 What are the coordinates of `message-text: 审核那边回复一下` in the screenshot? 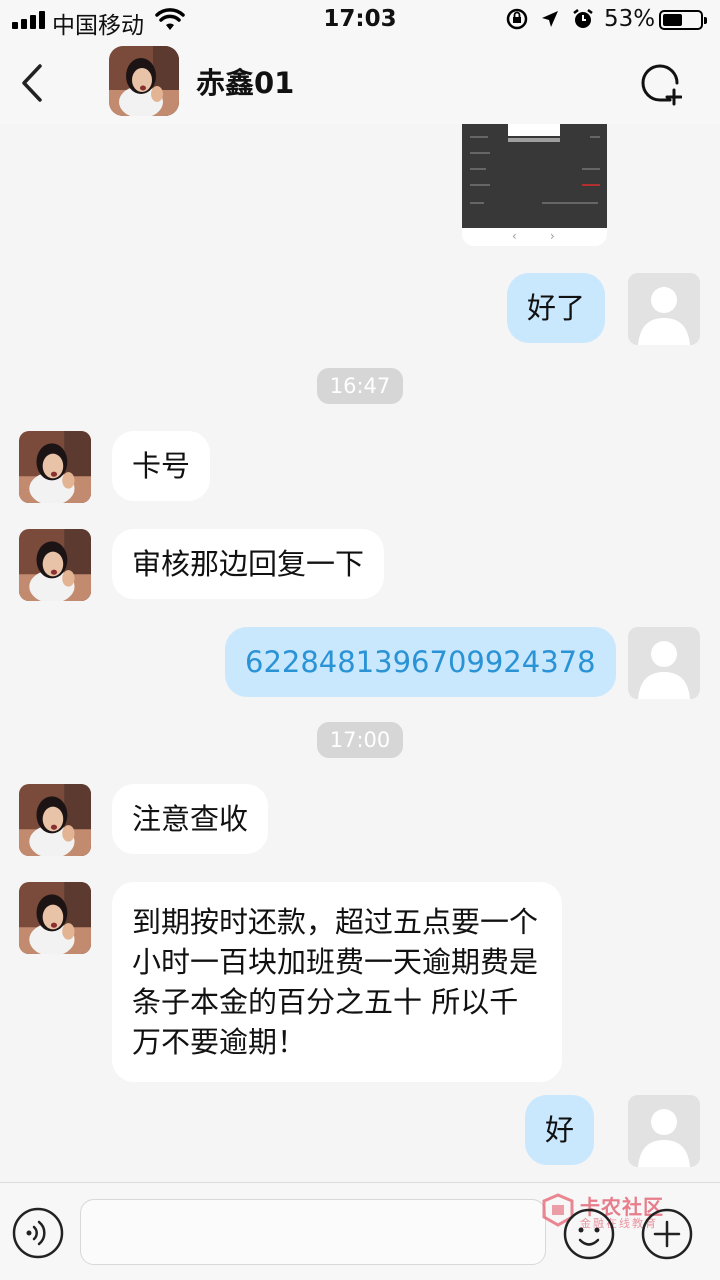 It's located at (248, 564).